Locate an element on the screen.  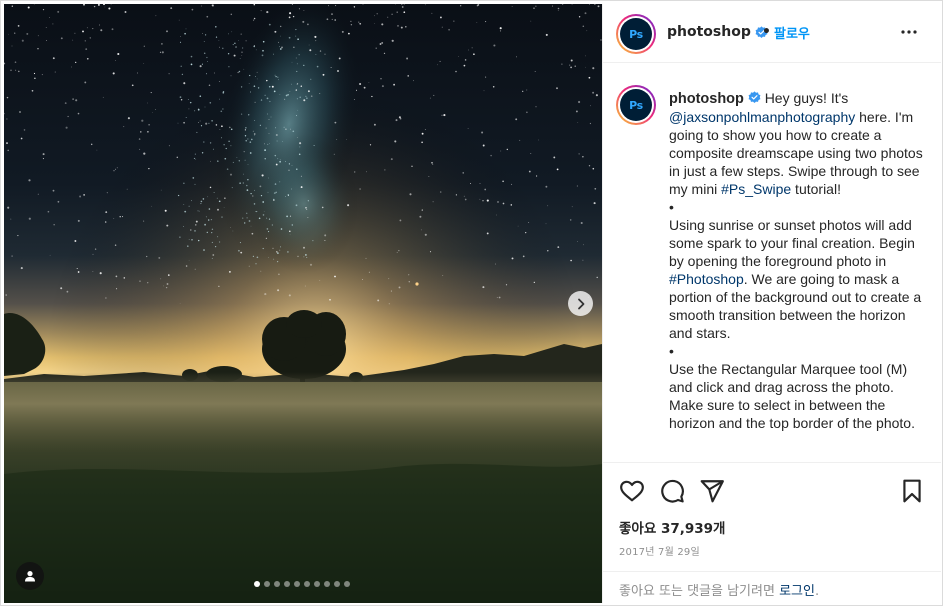
carousel-indicator is located at coordinates (302, 584).